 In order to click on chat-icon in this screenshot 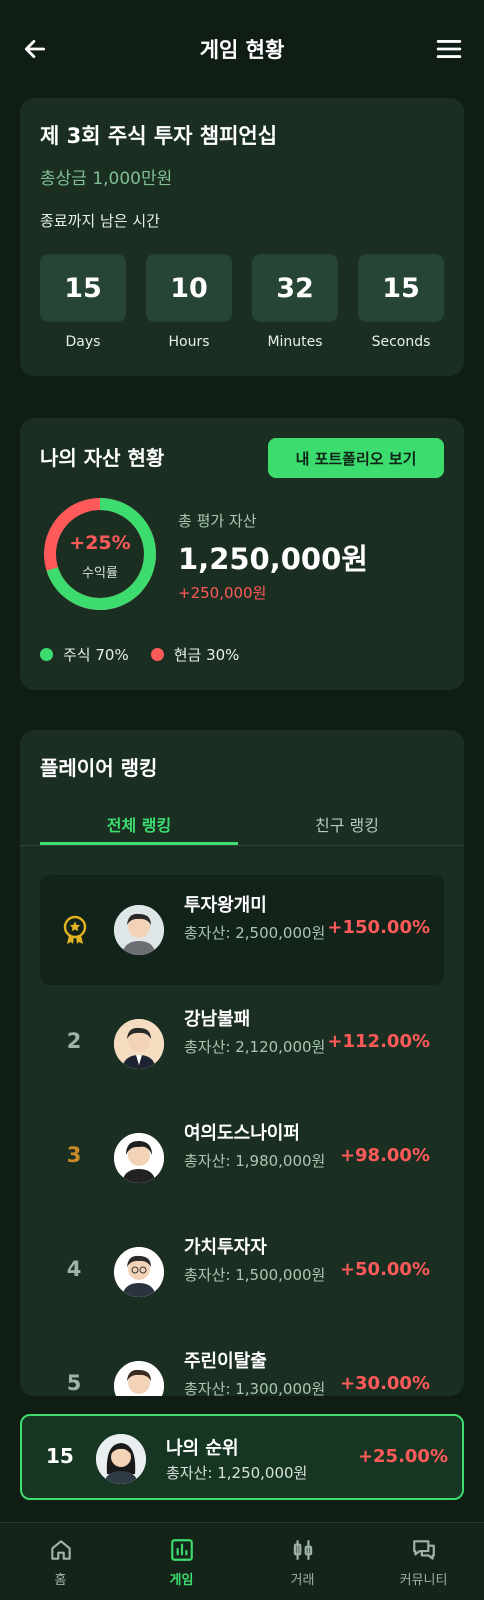, I will do `click(423, 1550)`.